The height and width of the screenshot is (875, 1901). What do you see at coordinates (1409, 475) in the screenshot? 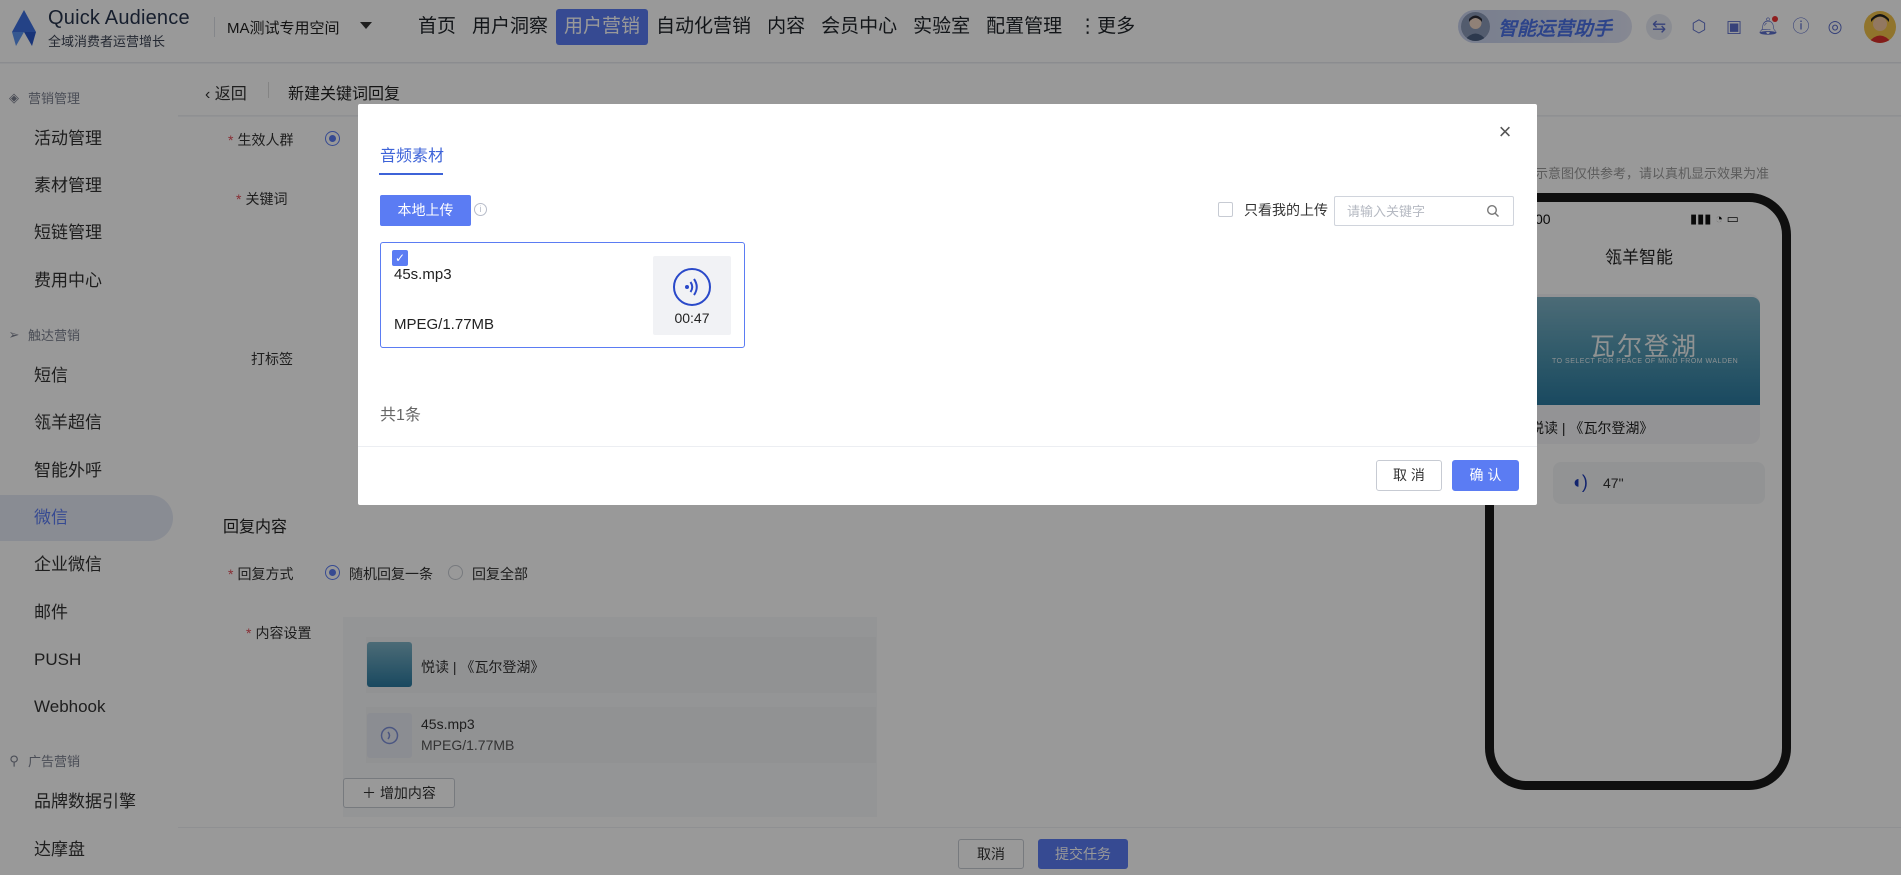
I see `modal-cancel-button: 取 消` at bounding box center [1409, 475].